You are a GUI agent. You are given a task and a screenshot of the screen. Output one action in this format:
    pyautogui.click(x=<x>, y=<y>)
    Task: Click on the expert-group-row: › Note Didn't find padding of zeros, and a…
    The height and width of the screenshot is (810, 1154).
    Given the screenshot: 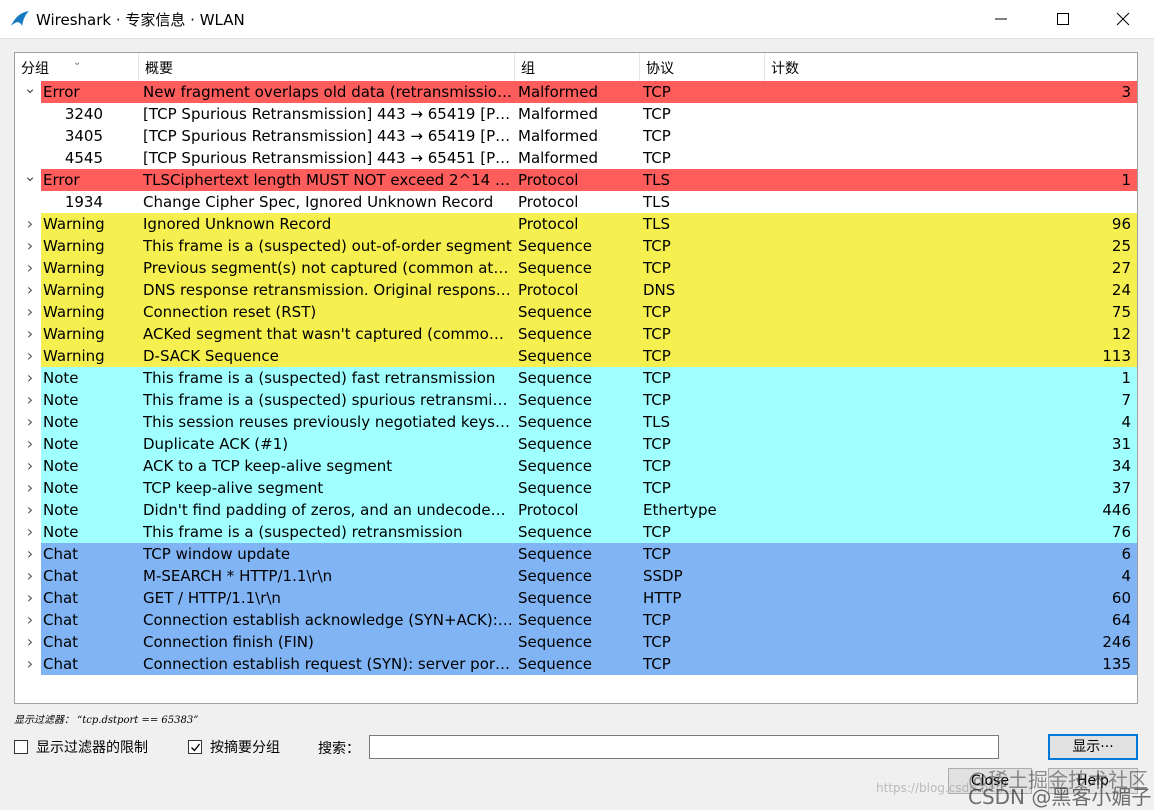 What is the action you would take?
    pyautogui.click(x=576, y=510)
    